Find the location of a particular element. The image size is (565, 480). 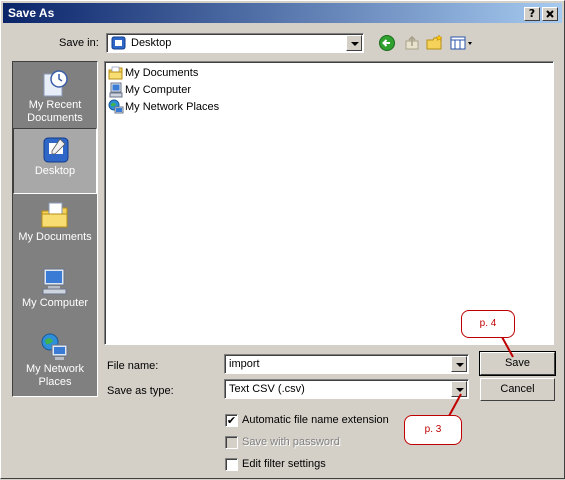

callout-pointers is located at coordinates (481, 376).